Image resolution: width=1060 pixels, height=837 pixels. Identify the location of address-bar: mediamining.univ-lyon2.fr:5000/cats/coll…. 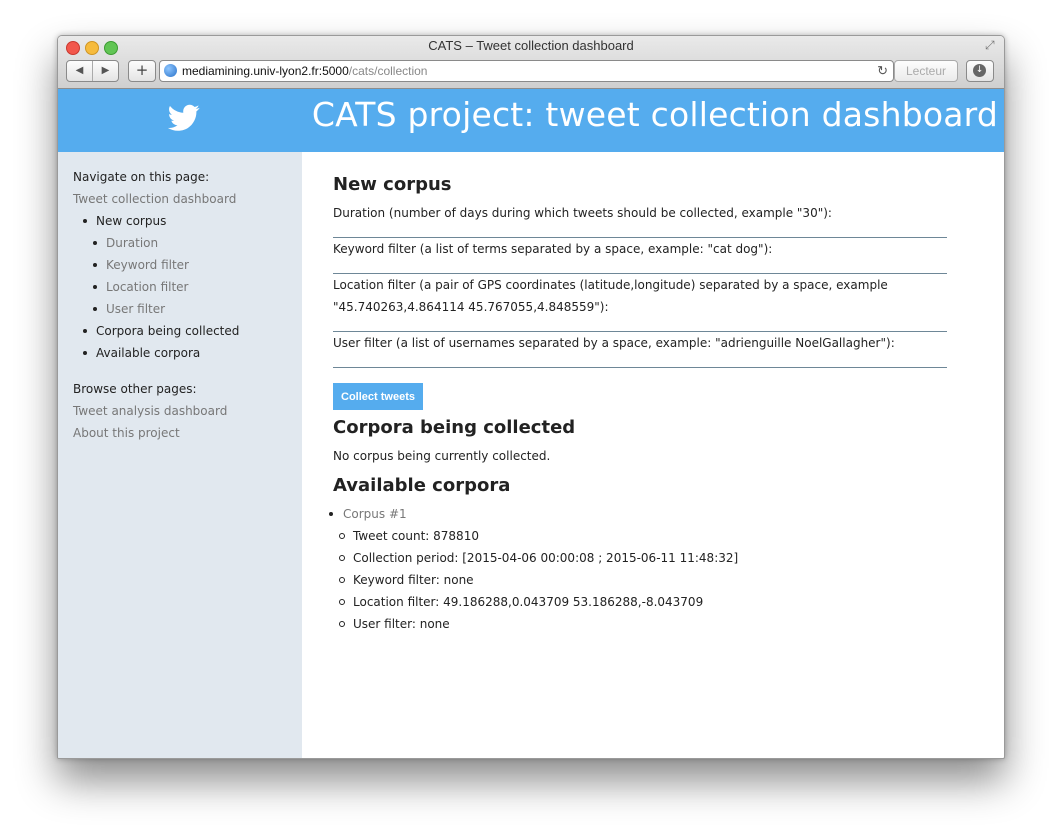
(526, 71).